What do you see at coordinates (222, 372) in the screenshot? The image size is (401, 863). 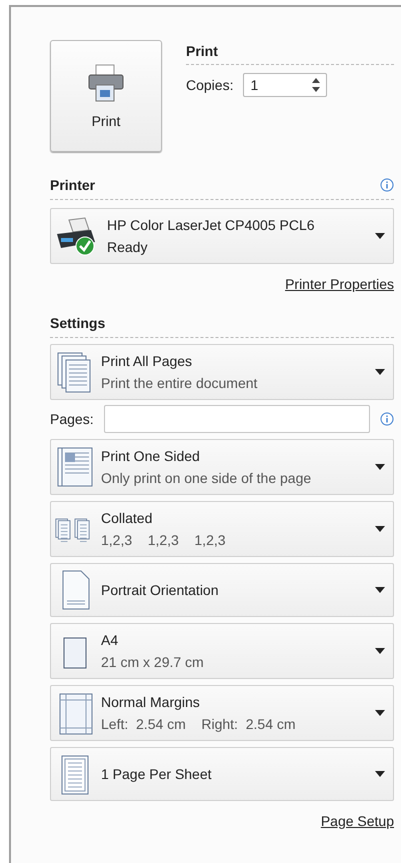 I see `setting-dropdown: Print All Pages Print the entire document` at bounding box center [222, 372].